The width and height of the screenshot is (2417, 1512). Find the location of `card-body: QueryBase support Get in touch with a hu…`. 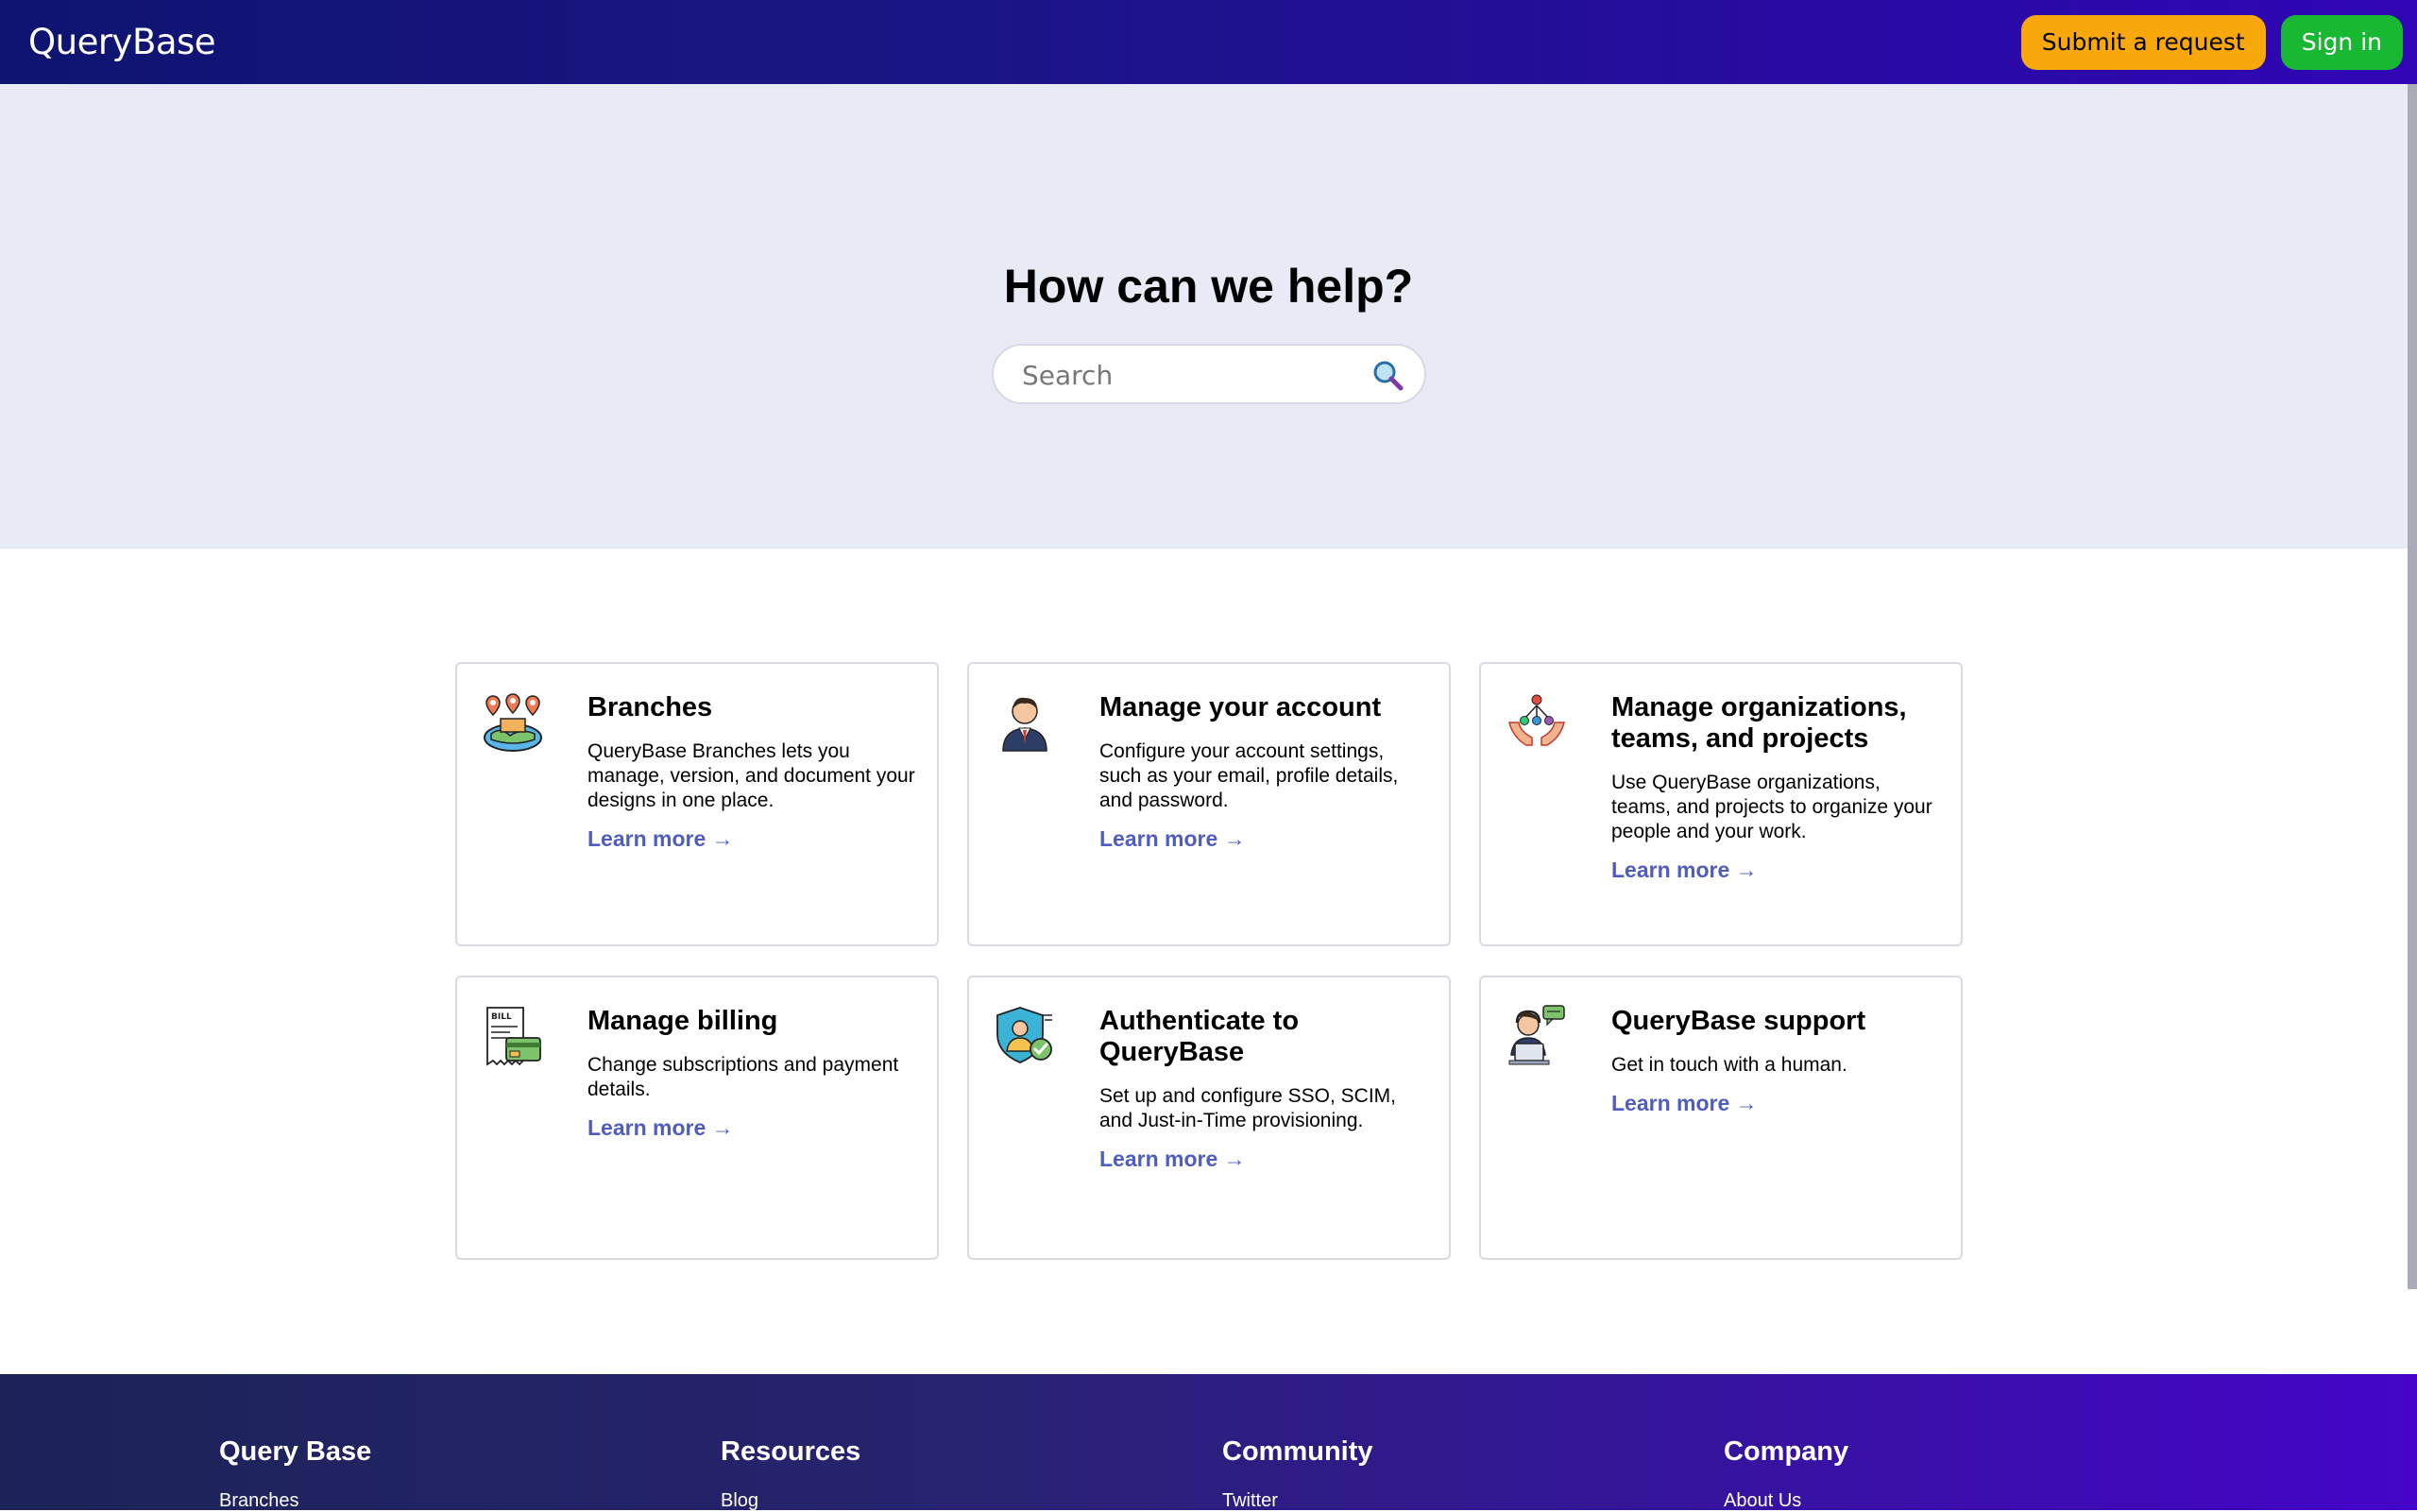

card-body: QueryBase support Get in touch with a hu… is located at coordinates (1776, 1061).